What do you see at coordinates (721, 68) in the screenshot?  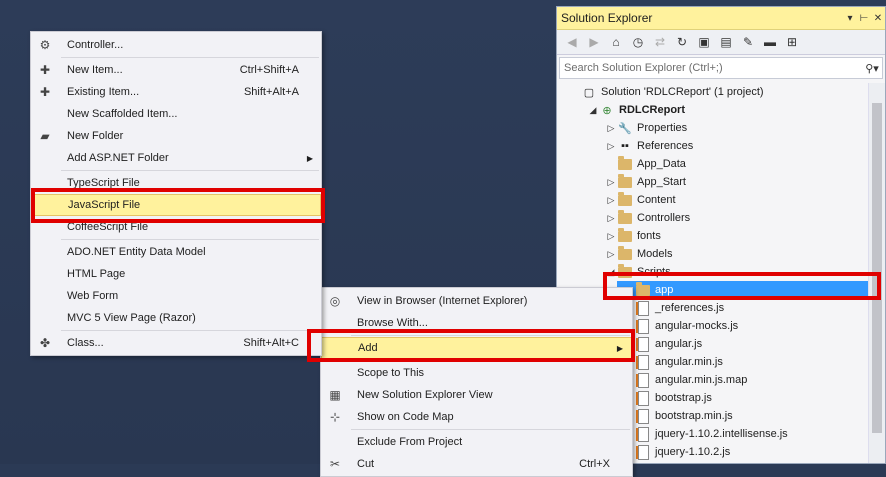 I see `solution-explorer-search-input: Search Solution Explorer (Ctrl+;) ⚲▾` at bounding box center [721, 68].